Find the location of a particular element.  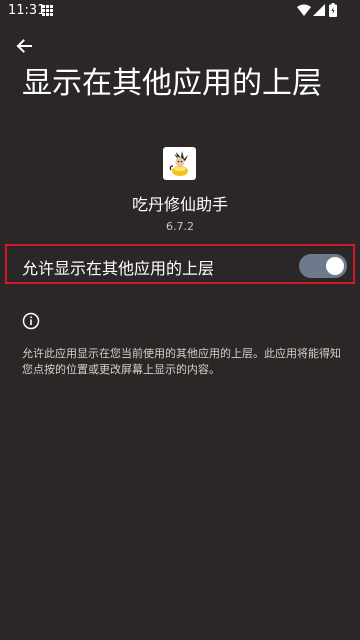

app-name: 吃丹修仙助手 is located at coordinates (179, 204).